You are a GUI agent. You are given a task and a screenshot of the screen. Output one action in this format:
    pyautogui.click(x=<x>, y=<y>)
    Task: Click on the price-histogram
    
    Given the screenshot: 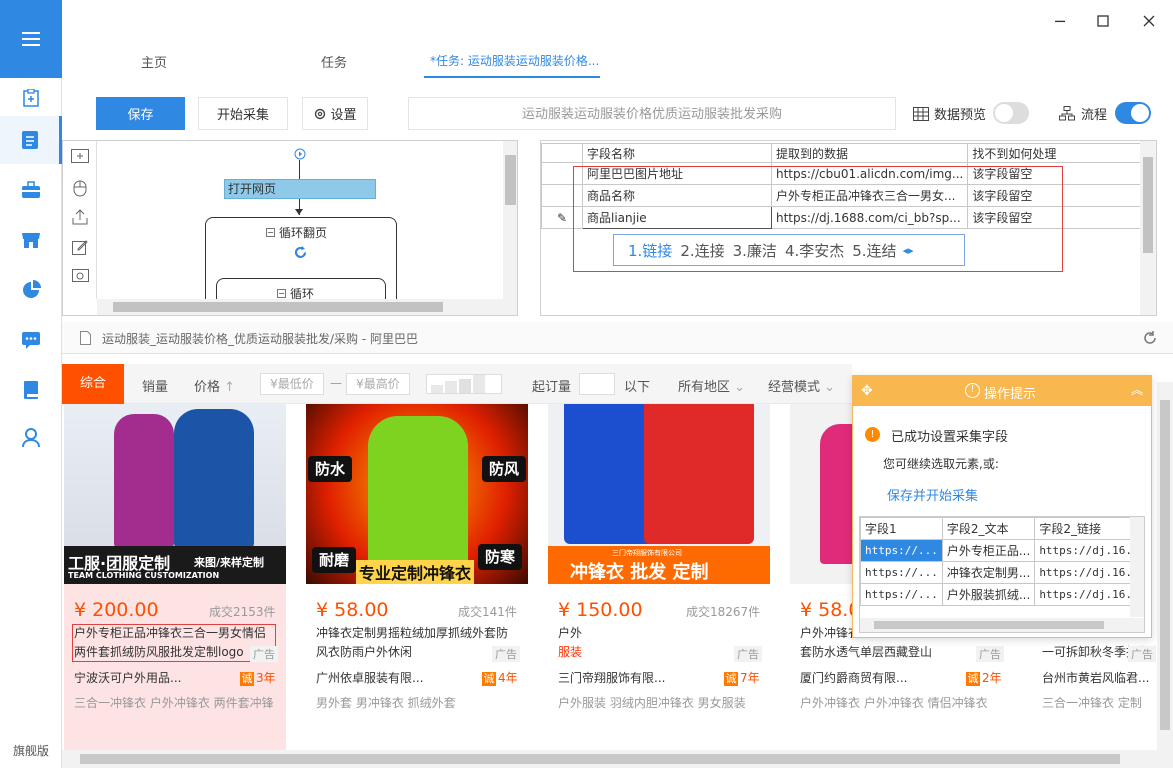 What is the action you would take?
    pyautogui.click(x=464, y=384)
    